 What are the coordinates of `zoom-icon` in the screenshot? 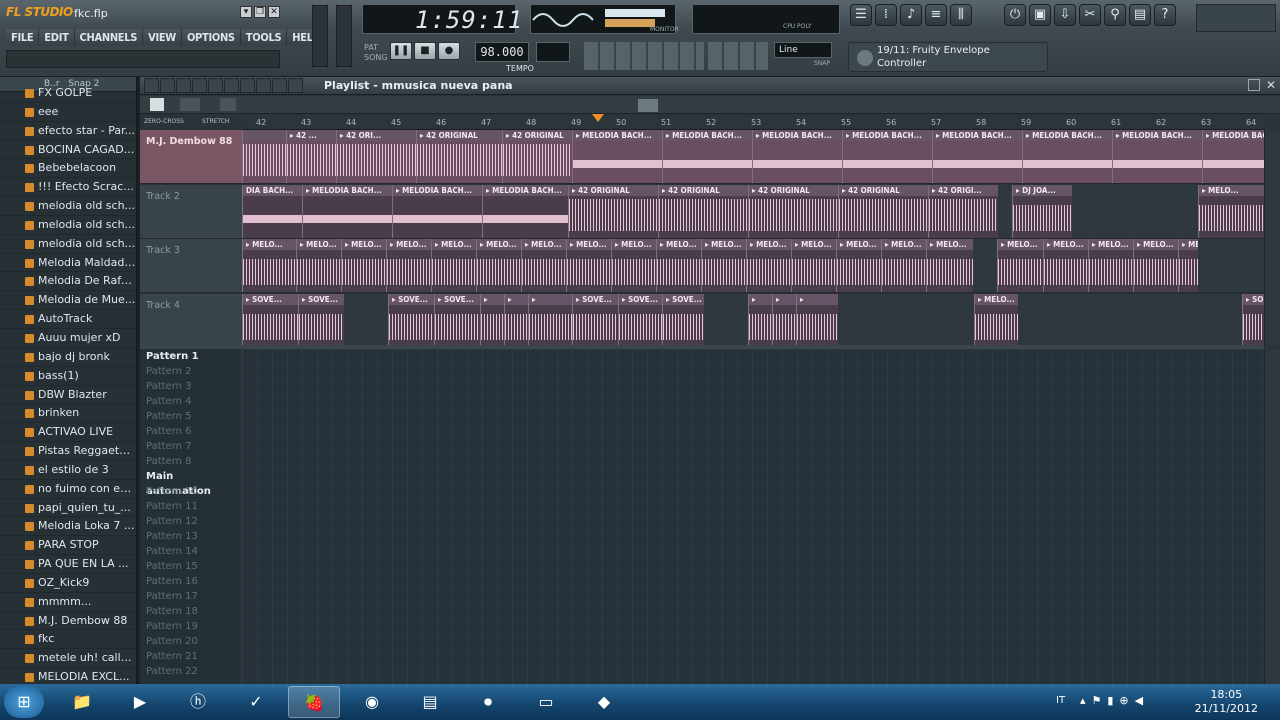 It's located at (295, 85).